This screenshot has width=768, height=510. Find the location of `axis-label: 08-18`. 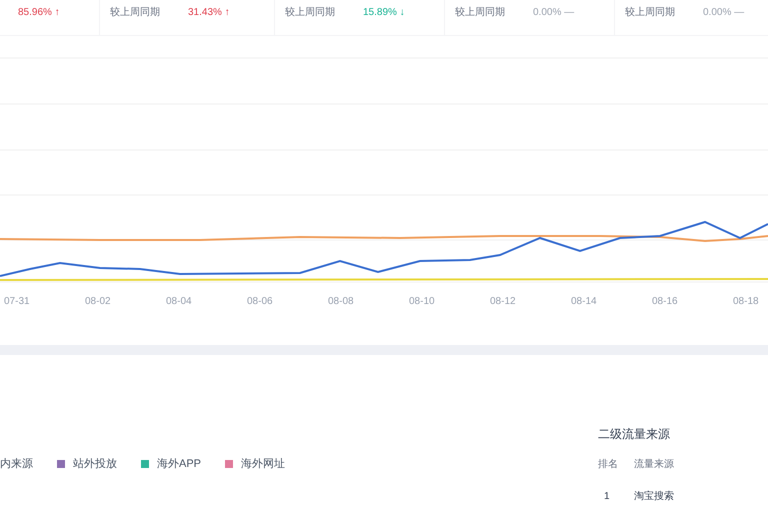

axis-label: 08-18 is located at coordinates (746, 302).